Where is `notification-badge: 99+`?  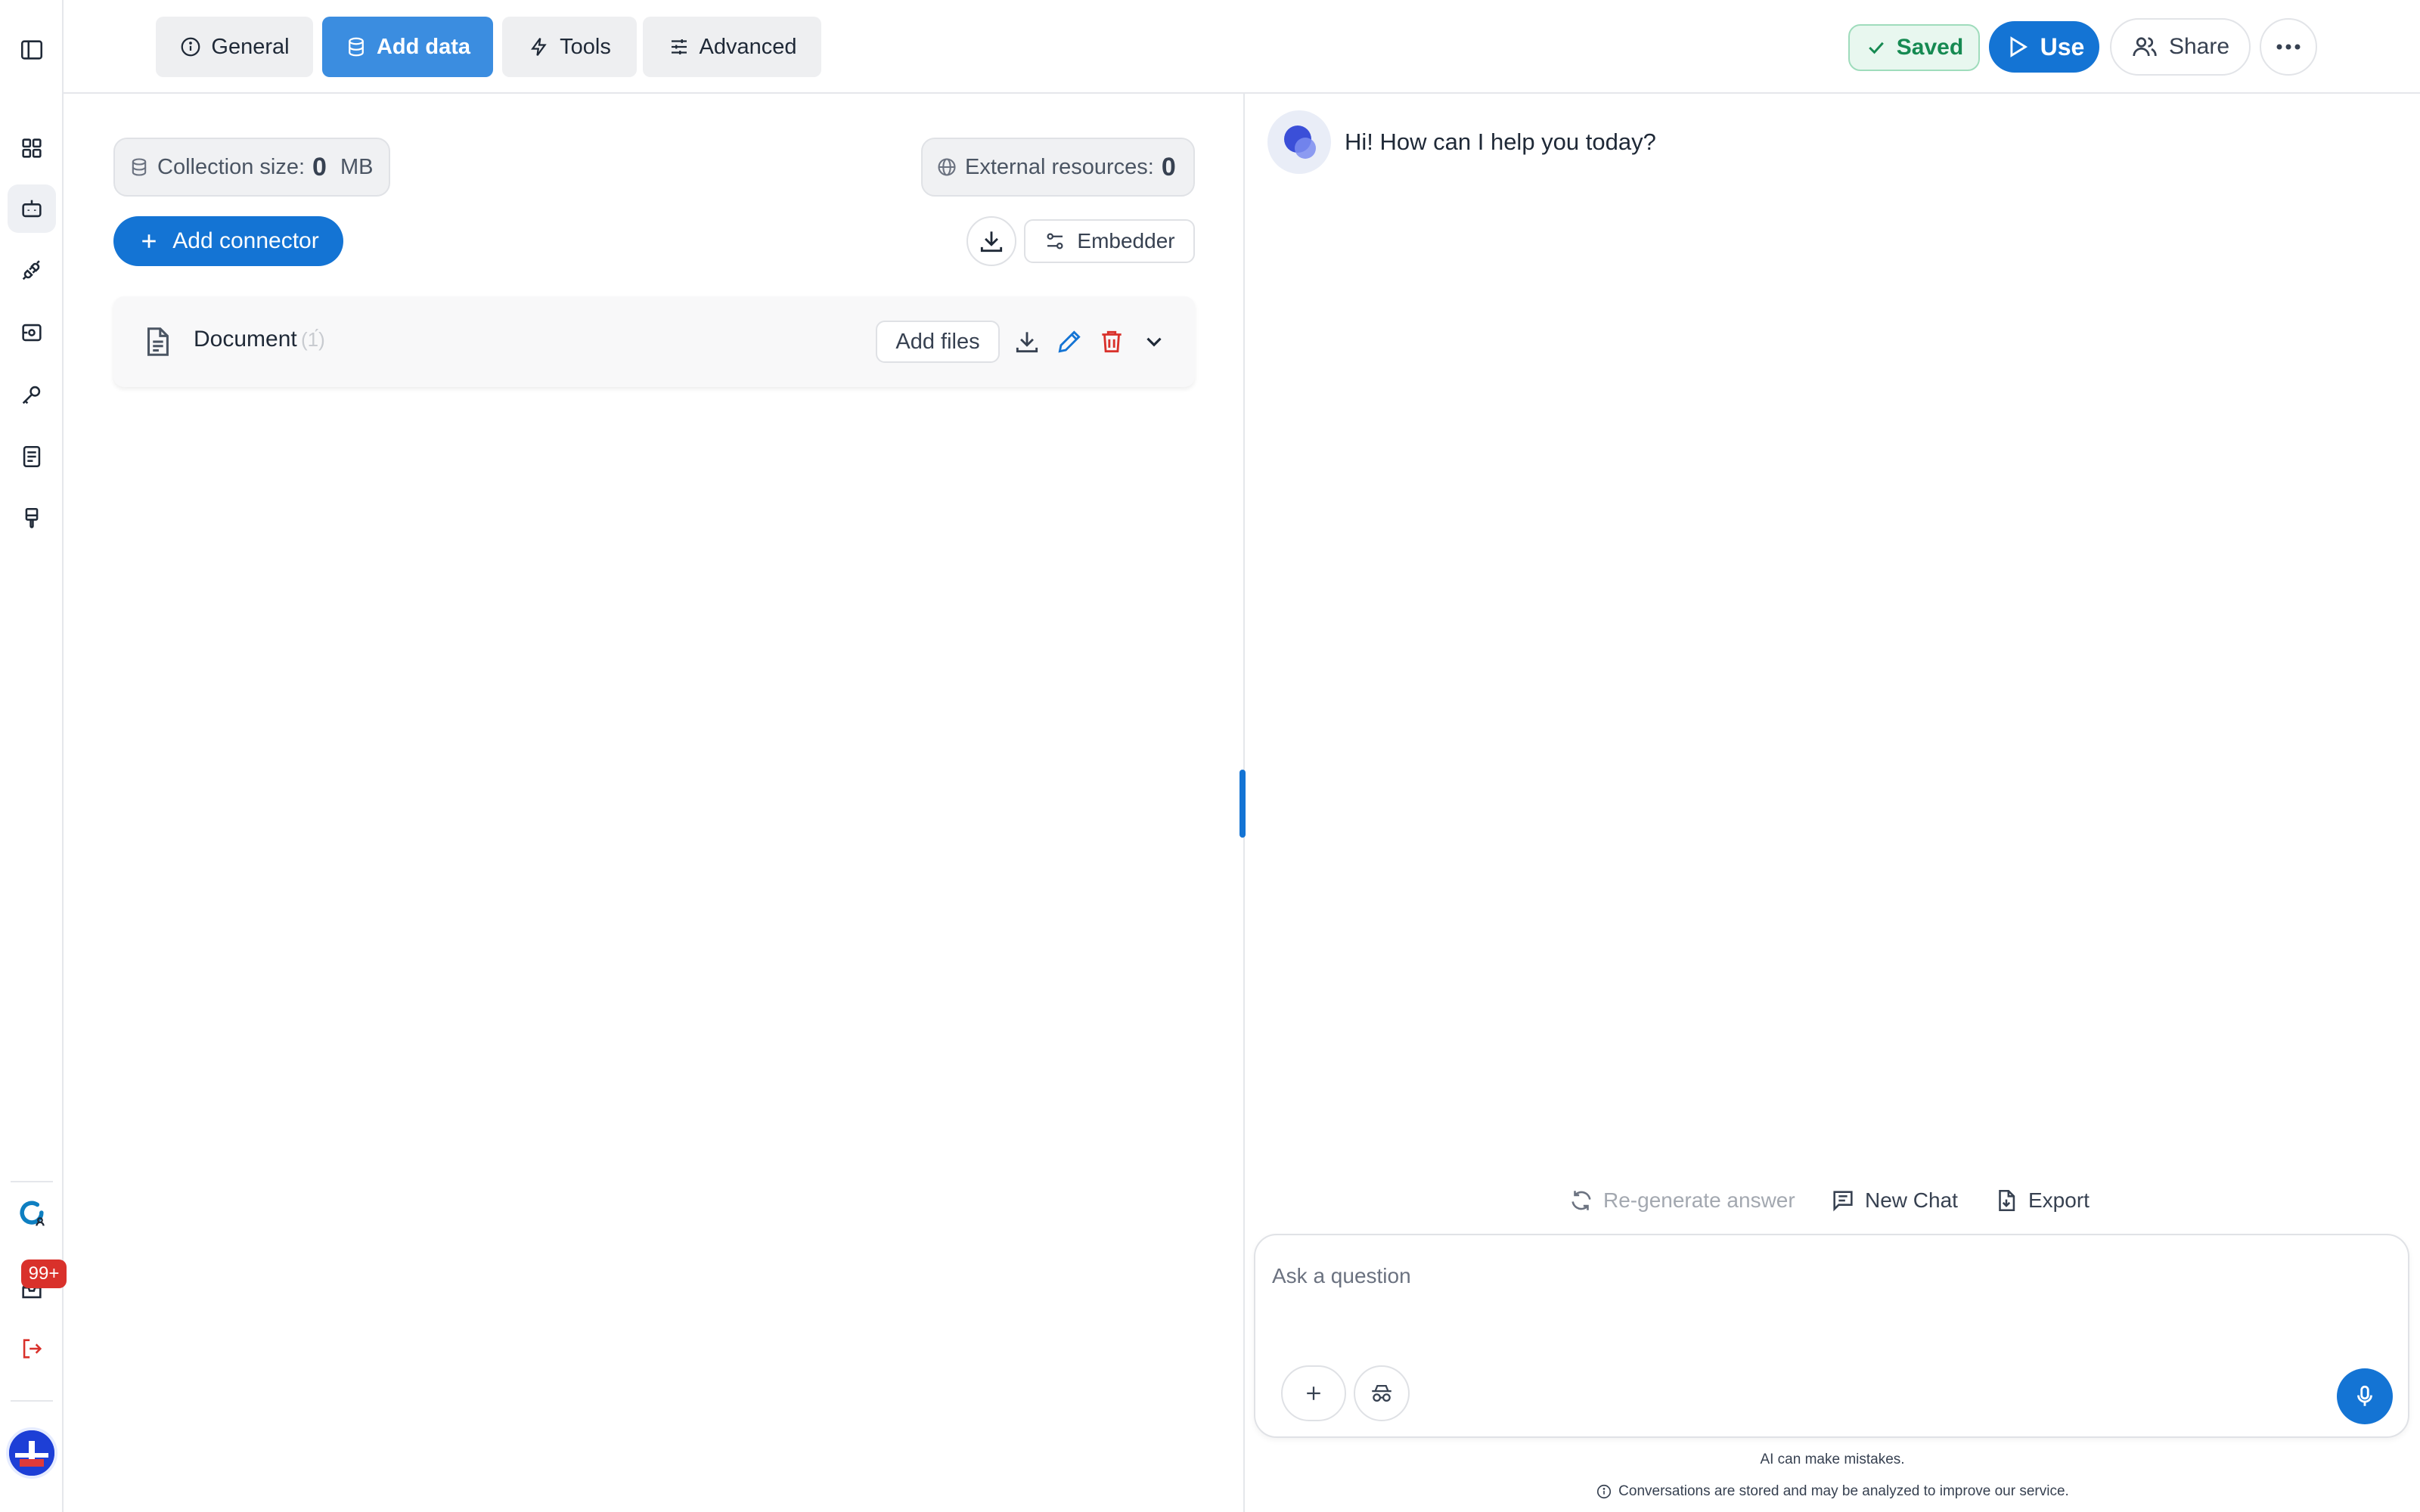 notification-badge: 99+ is located at coordinates (44, 1273).